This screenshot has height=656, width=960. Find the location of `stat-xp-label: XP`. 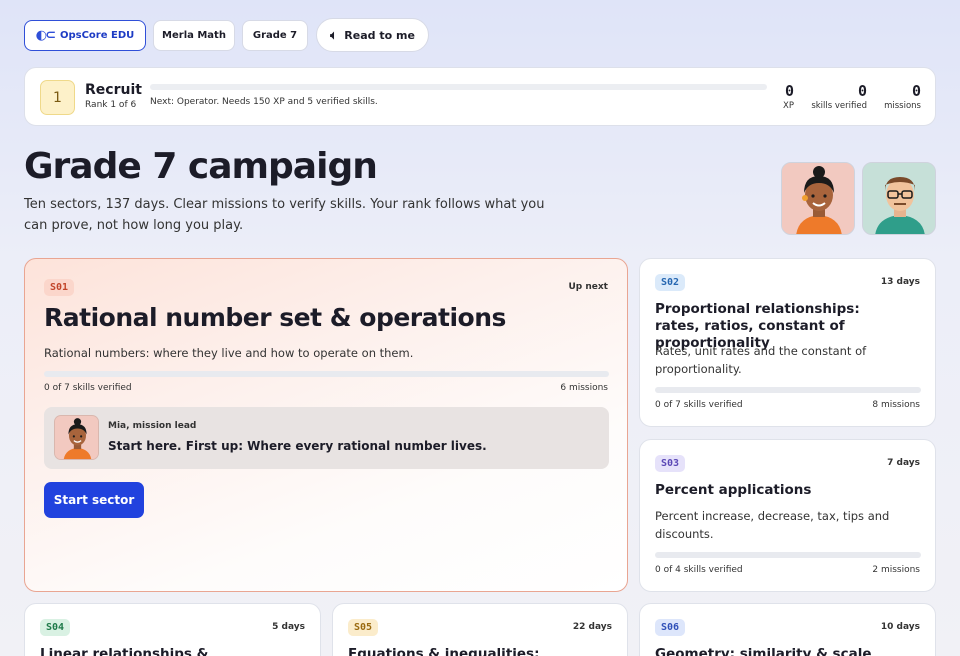

stat-xp-label: XP is located at coordinates (788, 106).